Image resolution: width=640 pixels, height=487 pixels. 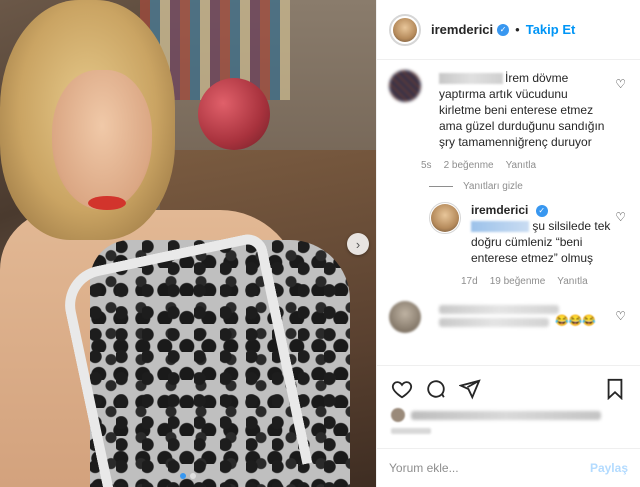 What do you see at coordinates (405, 86) in the screenshot?
I see `commenter-avatar` at bounding box center [405, 86].